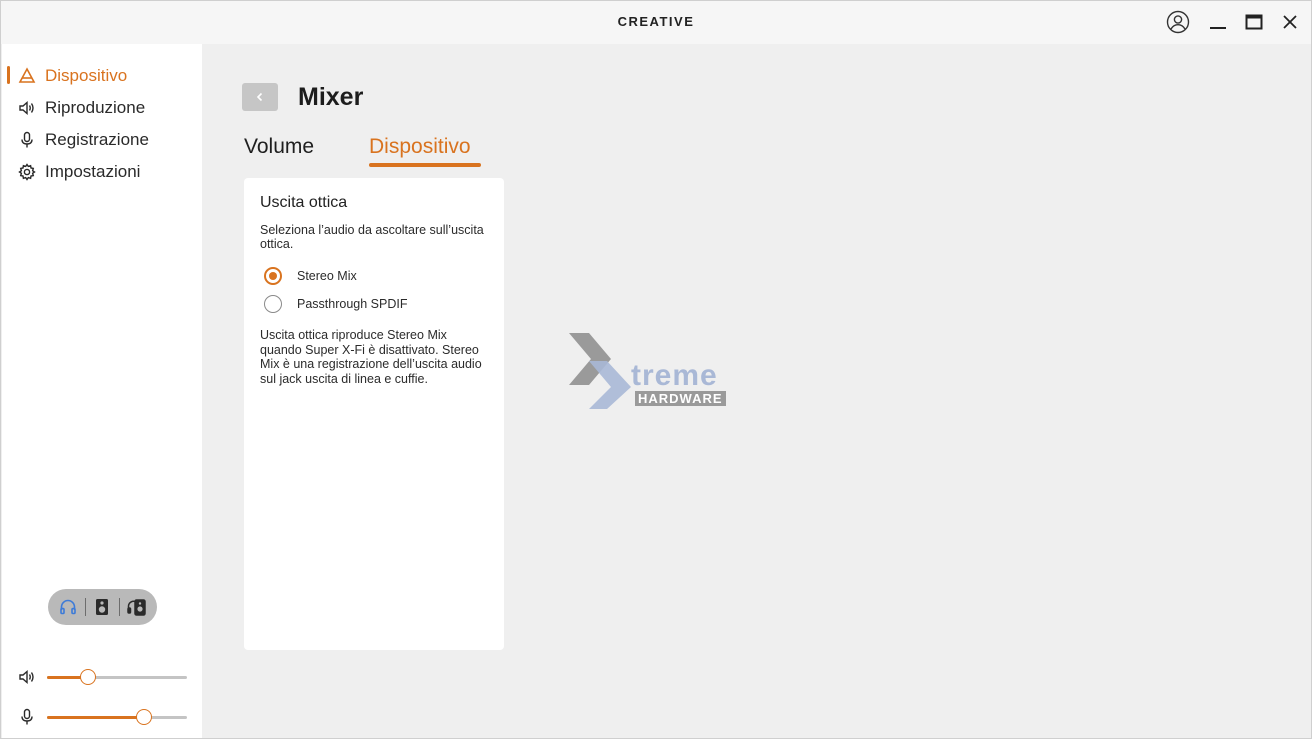  What do you see at coordinates (304, 202) in the screenshot?
I see `card-title: Uscita ottica` at bounding box center [304, 202].